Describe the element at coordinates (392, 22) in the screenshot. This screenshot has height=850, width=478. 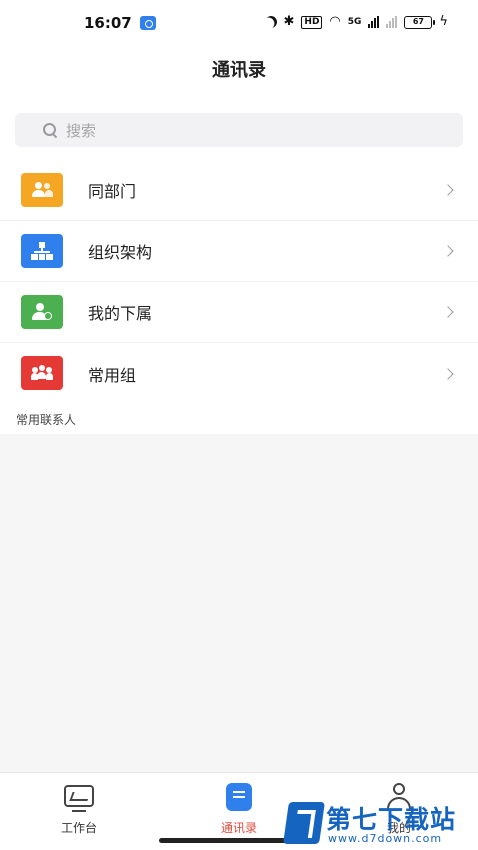
I see `signal-secondary-icon` at that location.